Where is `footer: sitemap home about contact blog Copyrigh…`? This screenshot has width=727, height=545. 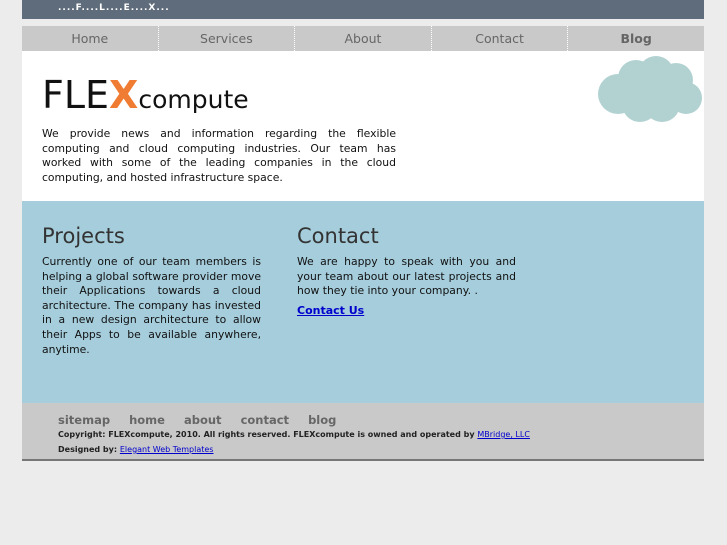
footer: sitemap home about contact blog Copyrigh… is located at coordinates (363, 432).